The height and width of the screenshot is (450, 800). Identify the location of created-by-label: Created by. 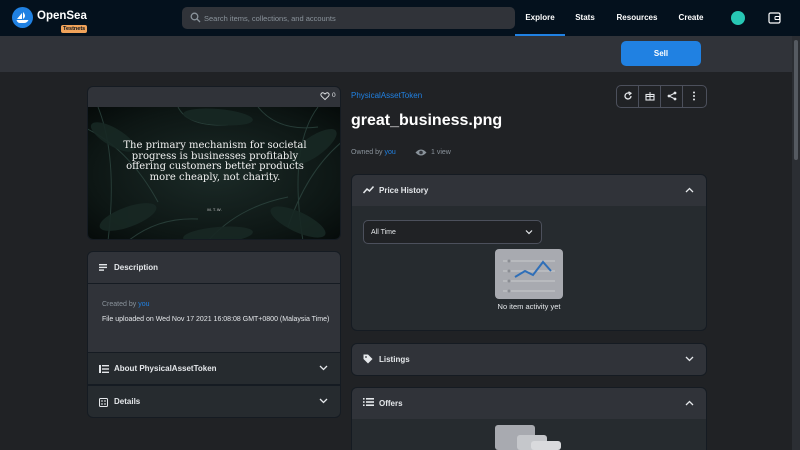
(119, 304).